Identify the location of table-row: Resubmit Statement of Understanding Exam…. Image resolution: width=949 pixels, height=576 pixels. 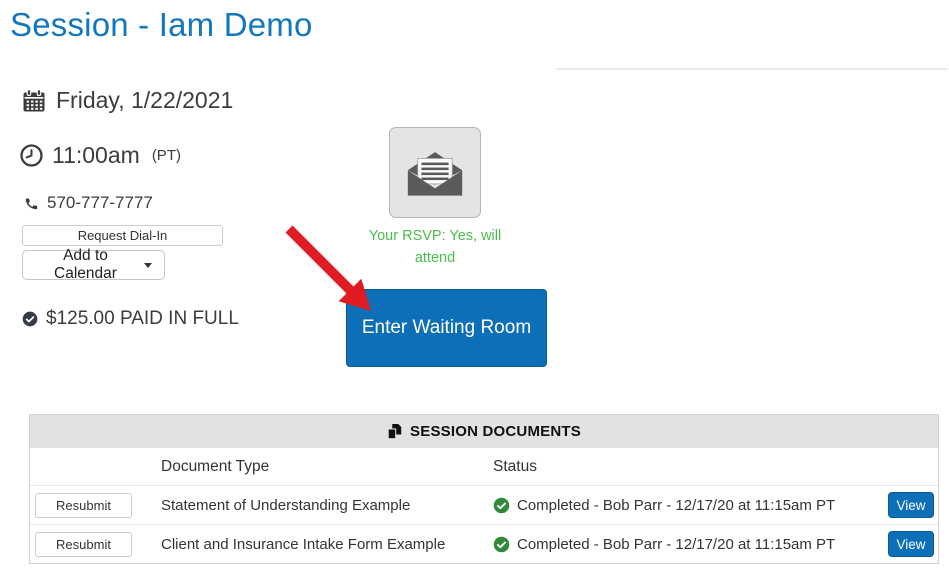
(484, 504).